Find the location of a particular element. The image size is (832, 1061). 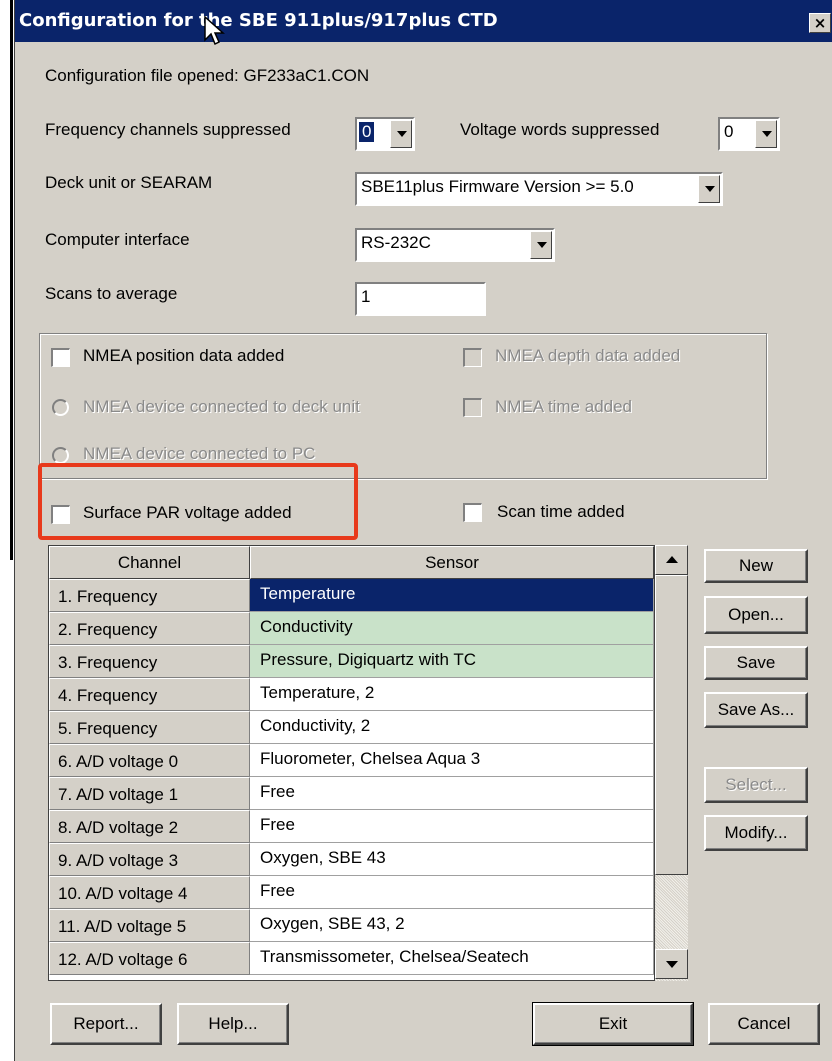

channel-cell: 12. A/D voltage 6 is located at coordinates (149, 958).